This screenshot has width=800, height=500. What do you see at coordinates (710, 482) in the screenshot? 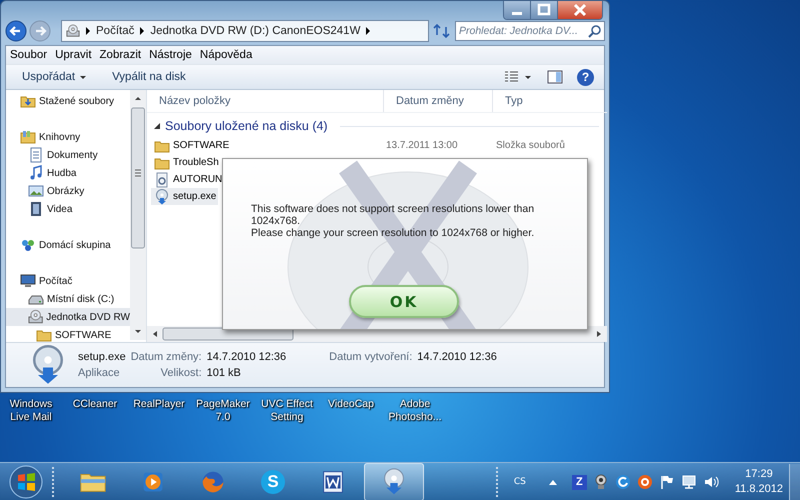
I see `speaker-icon` at bounding box center [710, 482].